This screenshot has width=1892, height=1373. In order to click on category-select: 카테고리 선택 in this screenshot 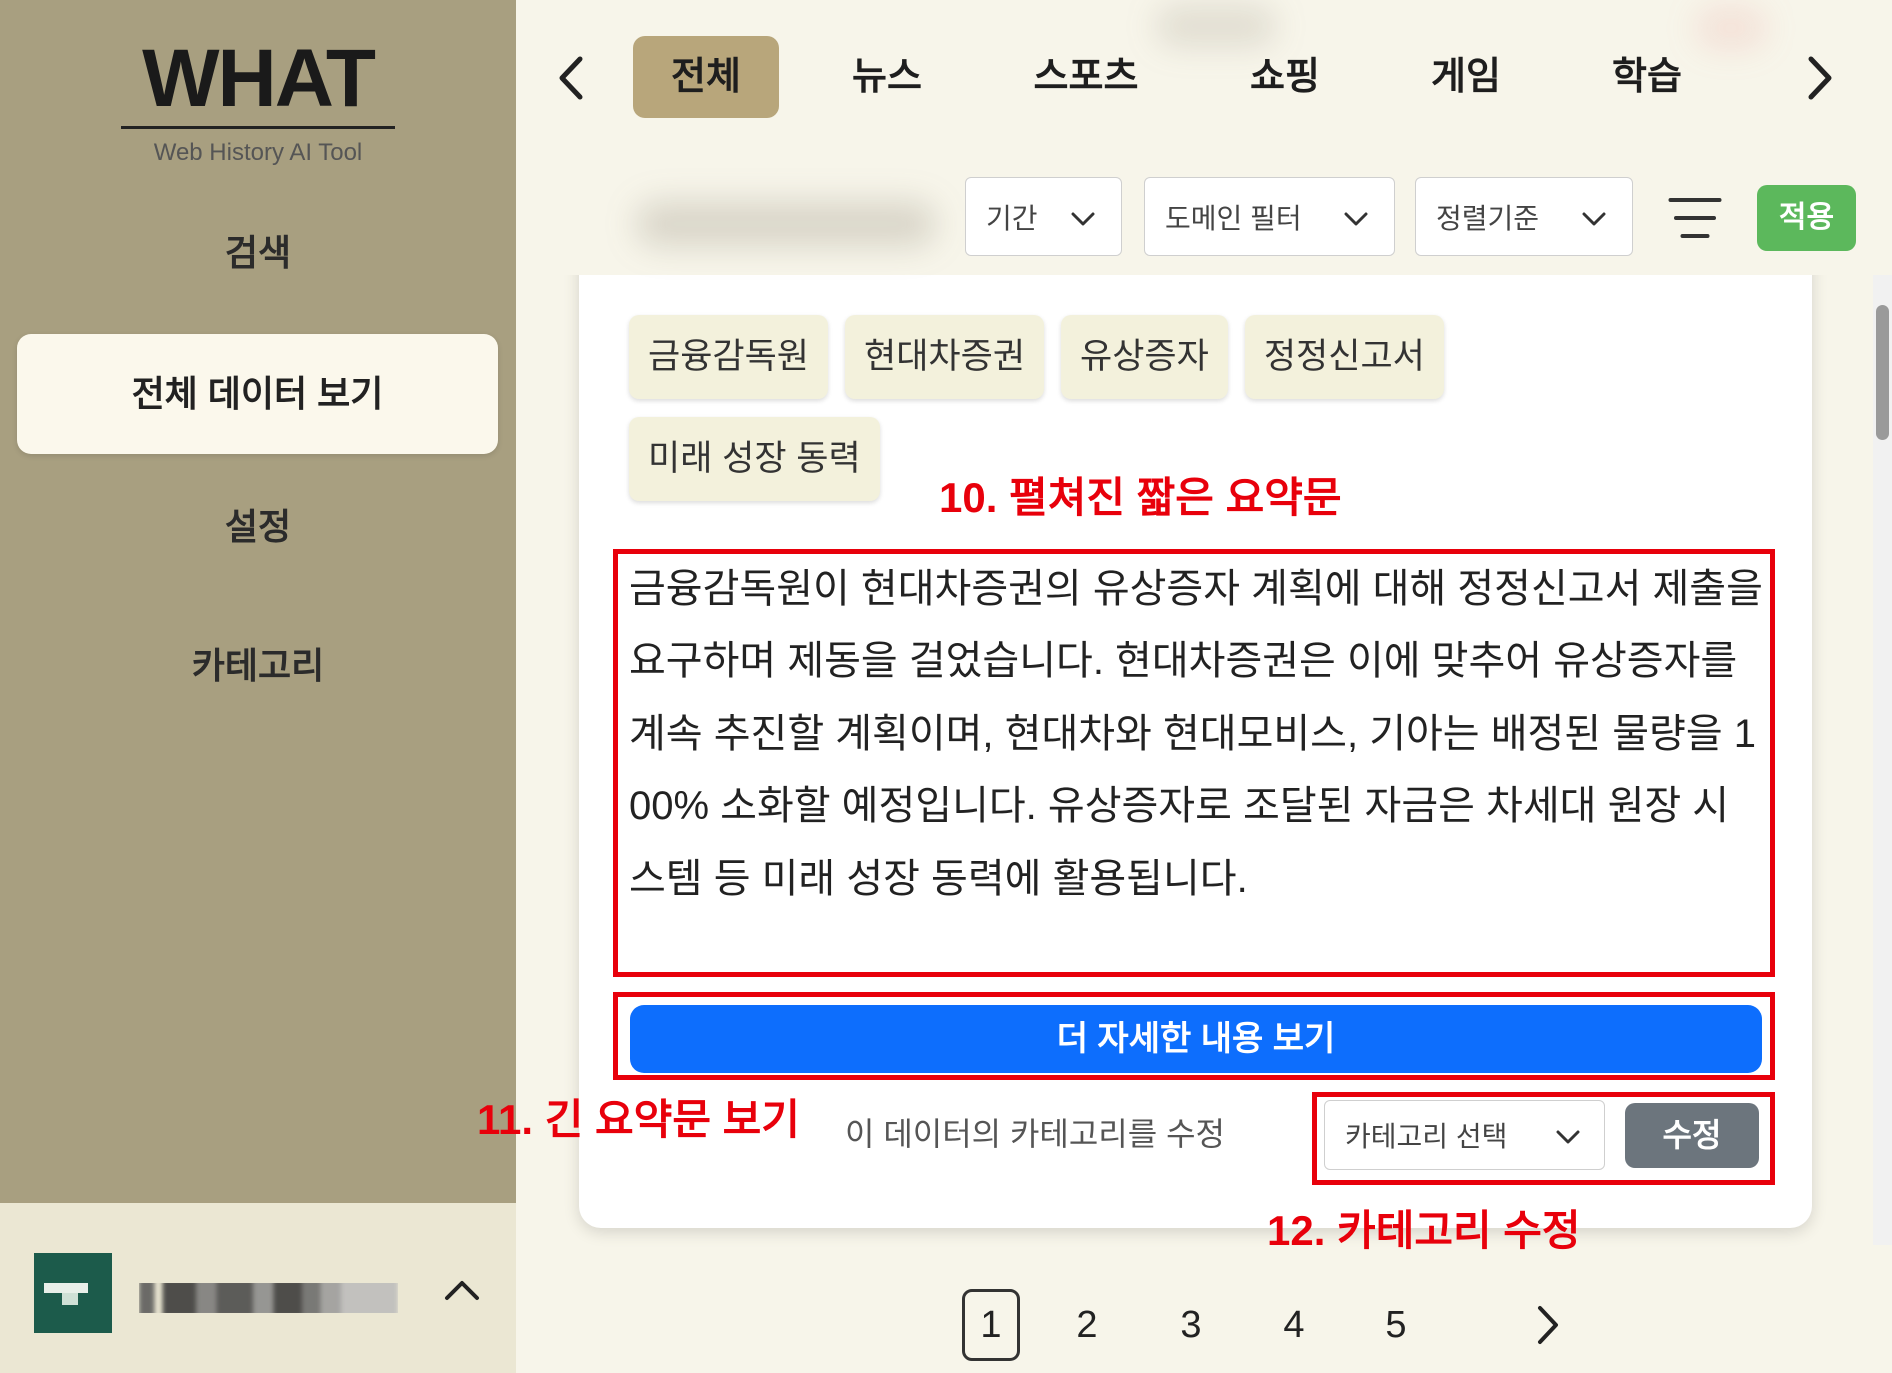, I will do `click(1464, 1135)`.